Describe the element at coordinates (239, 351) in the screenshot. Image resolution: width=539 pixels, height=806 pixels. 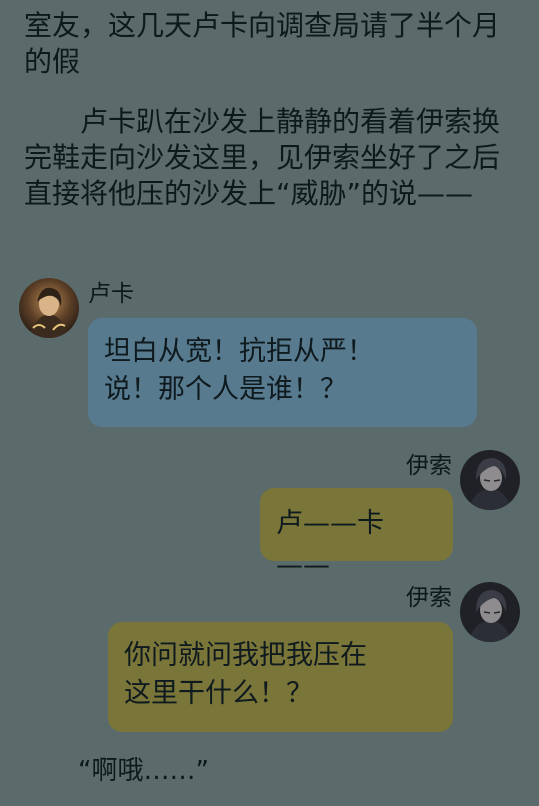
I see `bubble-line: 坦白从宽！抗拒从严！` at that location.